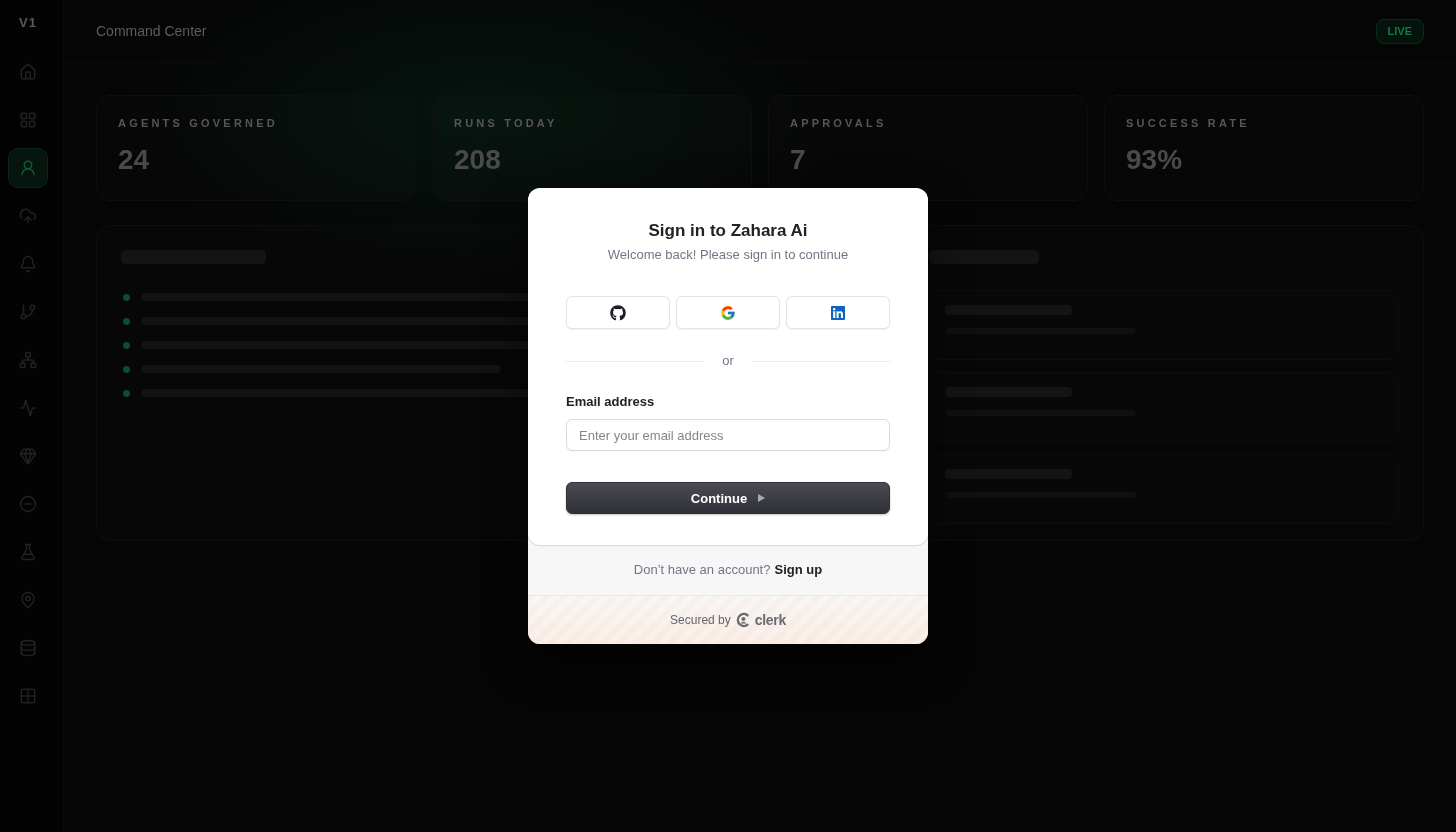 This screenshot has width=1456, height=832. What do you see at coordinates (28, 216) in the screenshot?
I see `cloud-upload-icon` at bounding box center [28, 216].